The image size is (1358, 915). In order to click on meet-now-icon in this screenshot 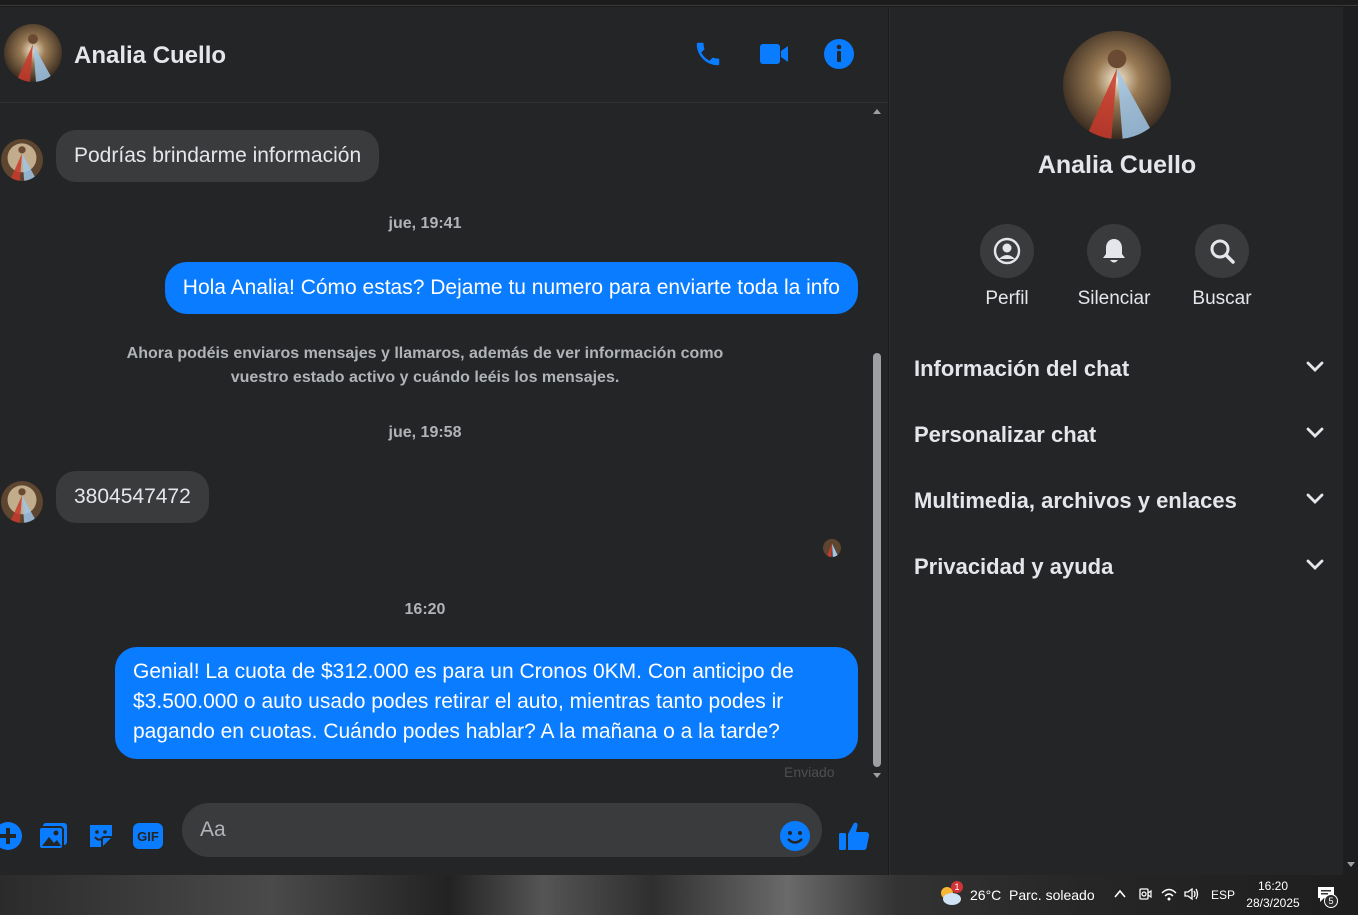, I will do `click(1145, 896)`.